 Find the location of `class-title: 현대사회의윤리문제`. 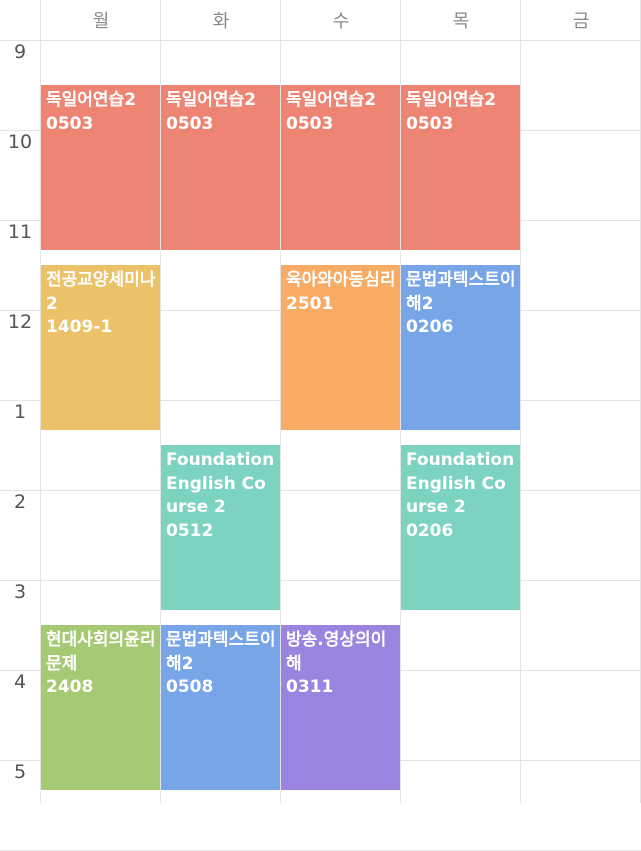

class-title: 현대사회의윤리문제 is located at coordinates (101, 652).